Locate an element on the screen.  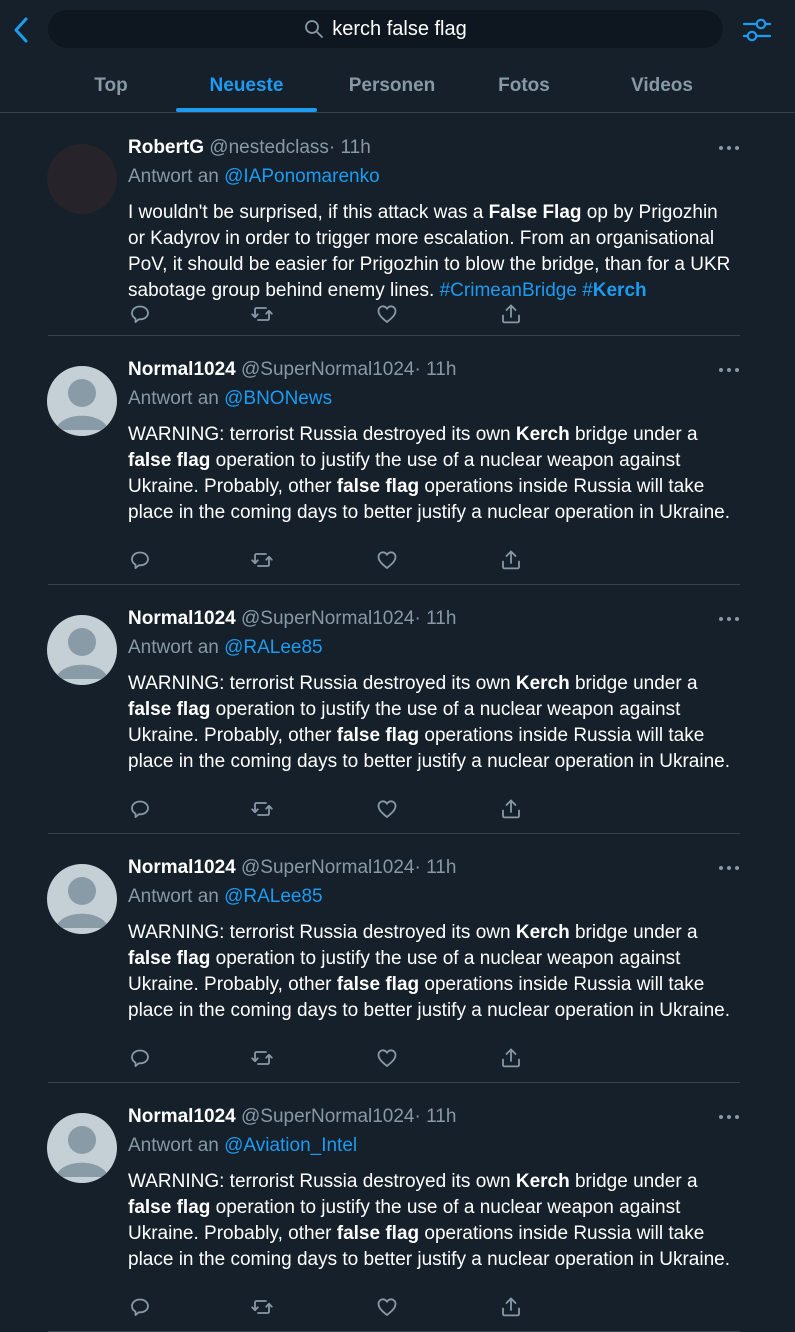
search-icon is located at coordinates (314, 29).